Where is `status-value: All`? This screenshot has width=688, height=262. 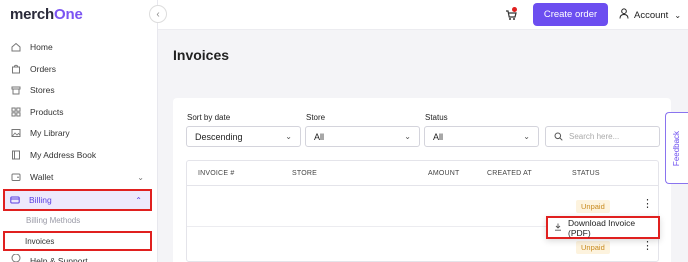 status-value: All is located at coordinates (438, 136).